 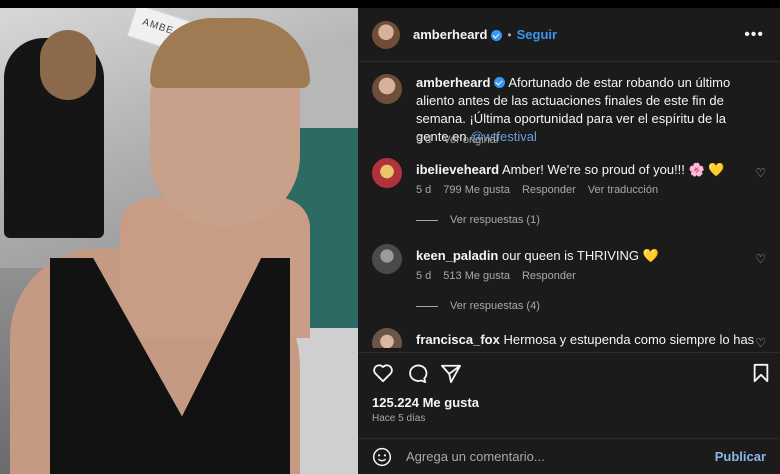 I want to click on save-bookmark-icon, so click(x=761, y=373).